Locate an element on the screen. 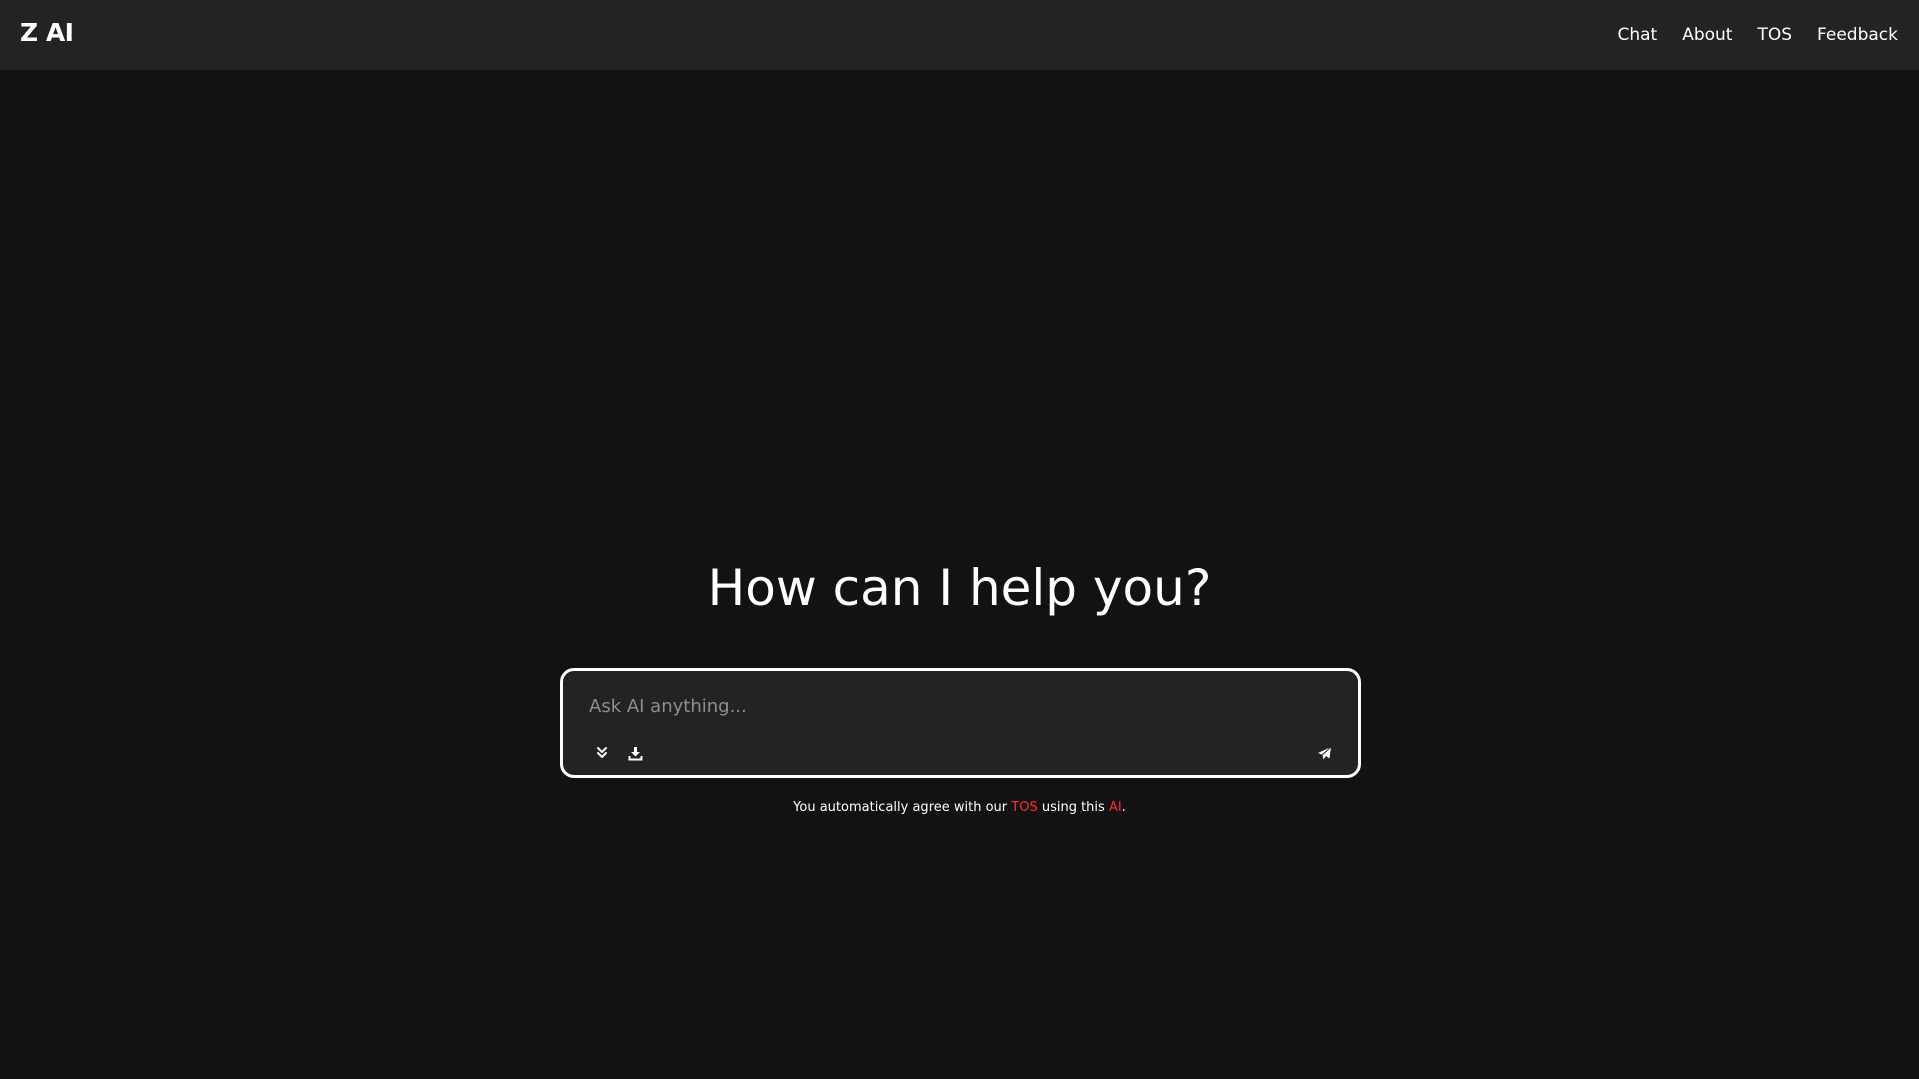  chevrons-down-icon is located at coordinates (602, 753).